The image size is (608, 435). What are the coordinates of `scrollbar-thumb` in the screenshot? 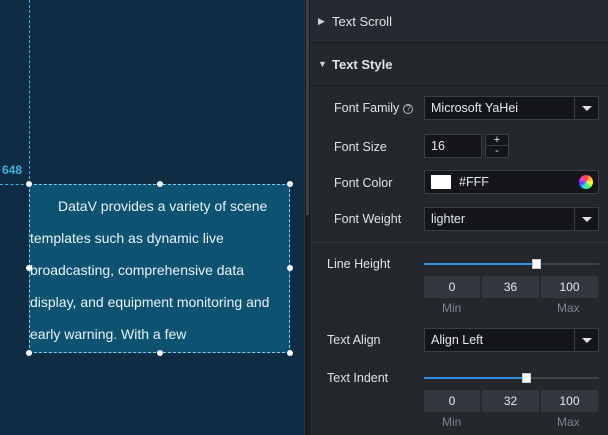 It's located at (307, 107).